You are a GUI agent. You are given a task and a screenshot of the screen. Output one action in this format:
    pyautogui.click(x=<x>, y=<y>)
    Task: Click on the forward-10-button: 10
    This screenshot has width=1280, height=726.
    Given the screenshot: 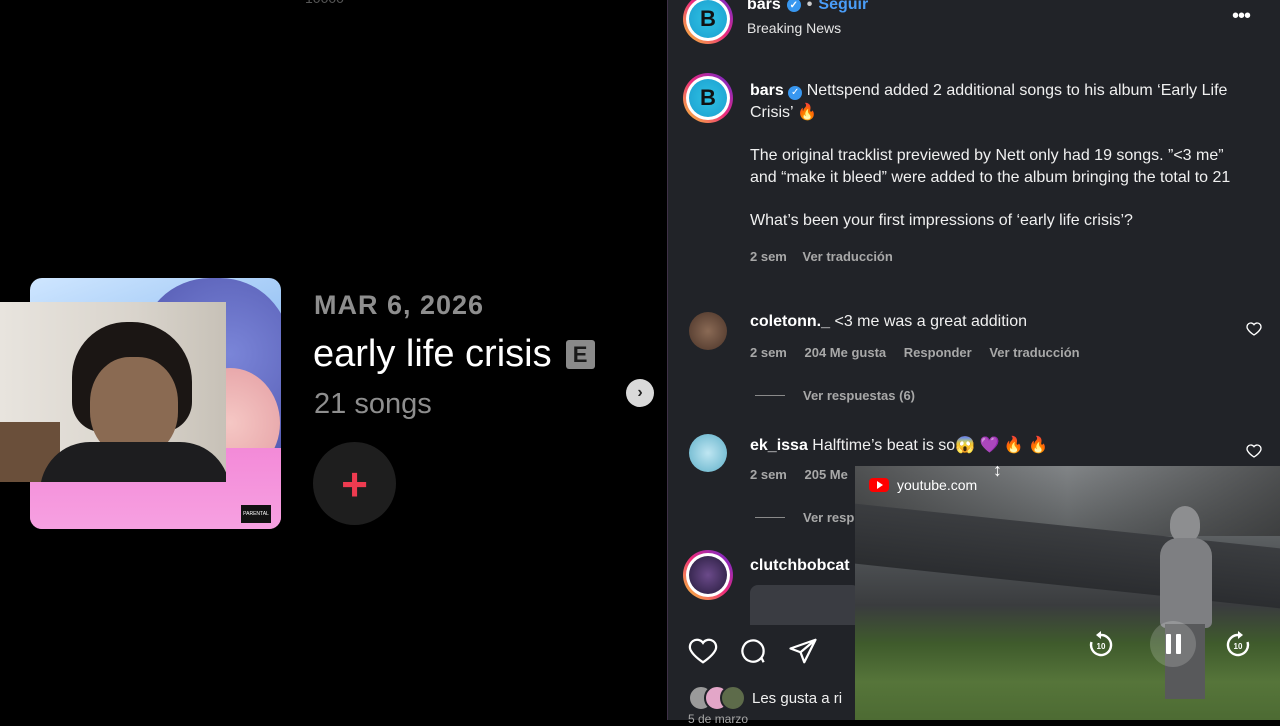 What is the action you would take?
    pyautogui.click(x=1238, y=645)
    